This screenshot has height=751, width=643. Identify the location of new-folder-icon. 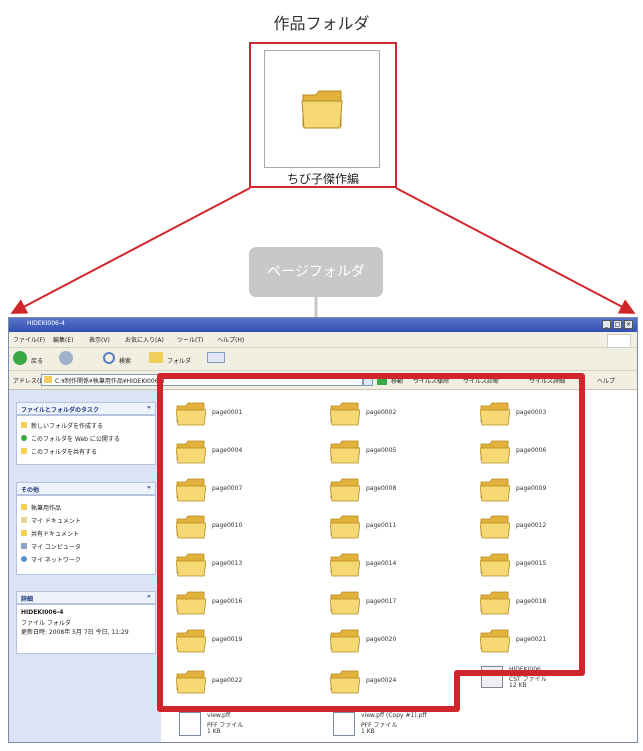
(24, 425).